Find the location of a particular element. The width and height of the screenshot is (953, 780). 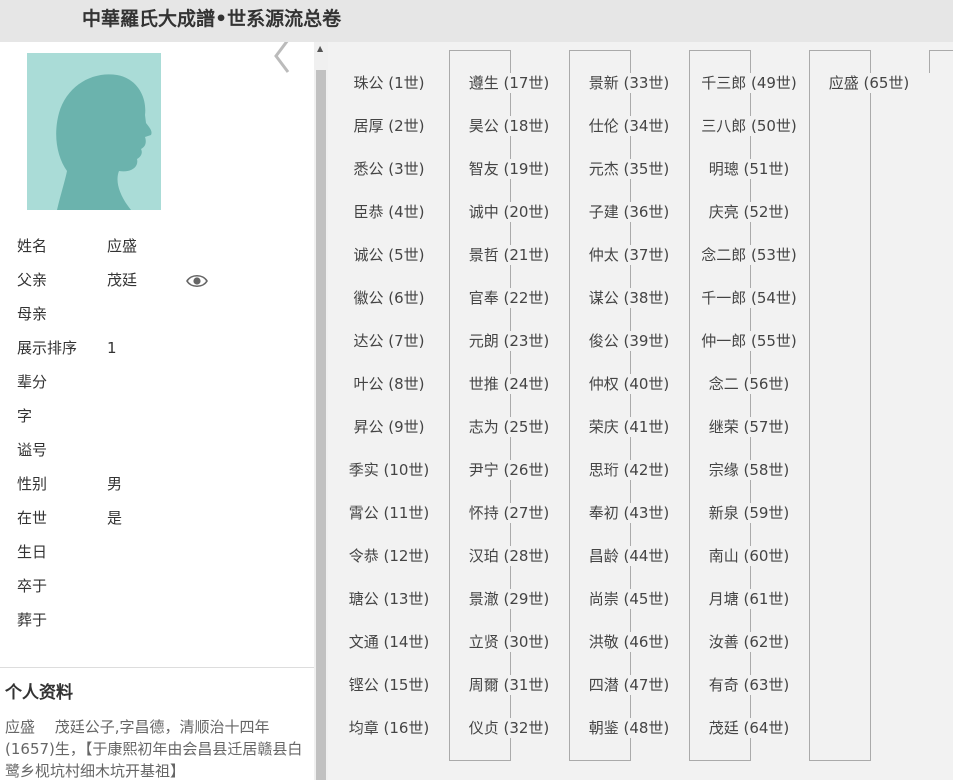

tree-node: 均章 (16世) is located at coordinates (389, 728).